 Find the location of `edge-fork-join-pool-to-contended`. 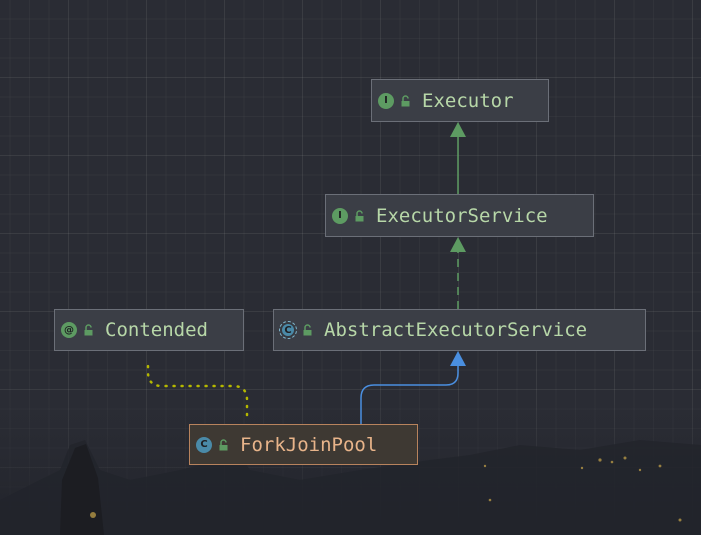

edge-fork-join-pool-to-contended is located at coordinates (197, 387).